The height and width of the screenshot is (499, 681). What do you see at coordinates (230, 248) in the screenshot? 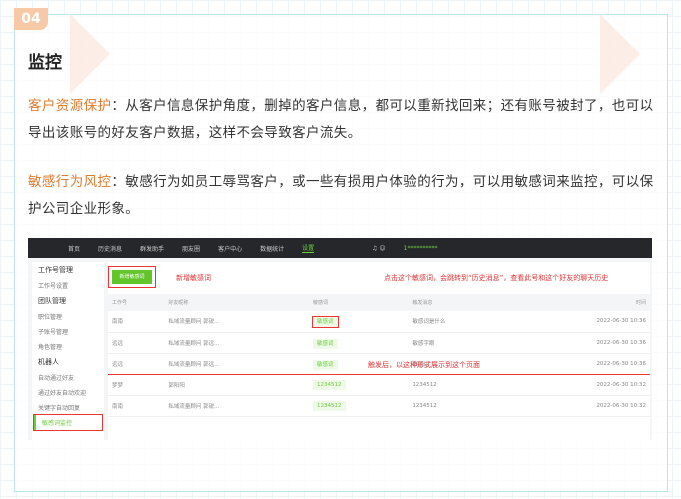
I see `nav-item: 客户中心` at bounding box center [230, 248].